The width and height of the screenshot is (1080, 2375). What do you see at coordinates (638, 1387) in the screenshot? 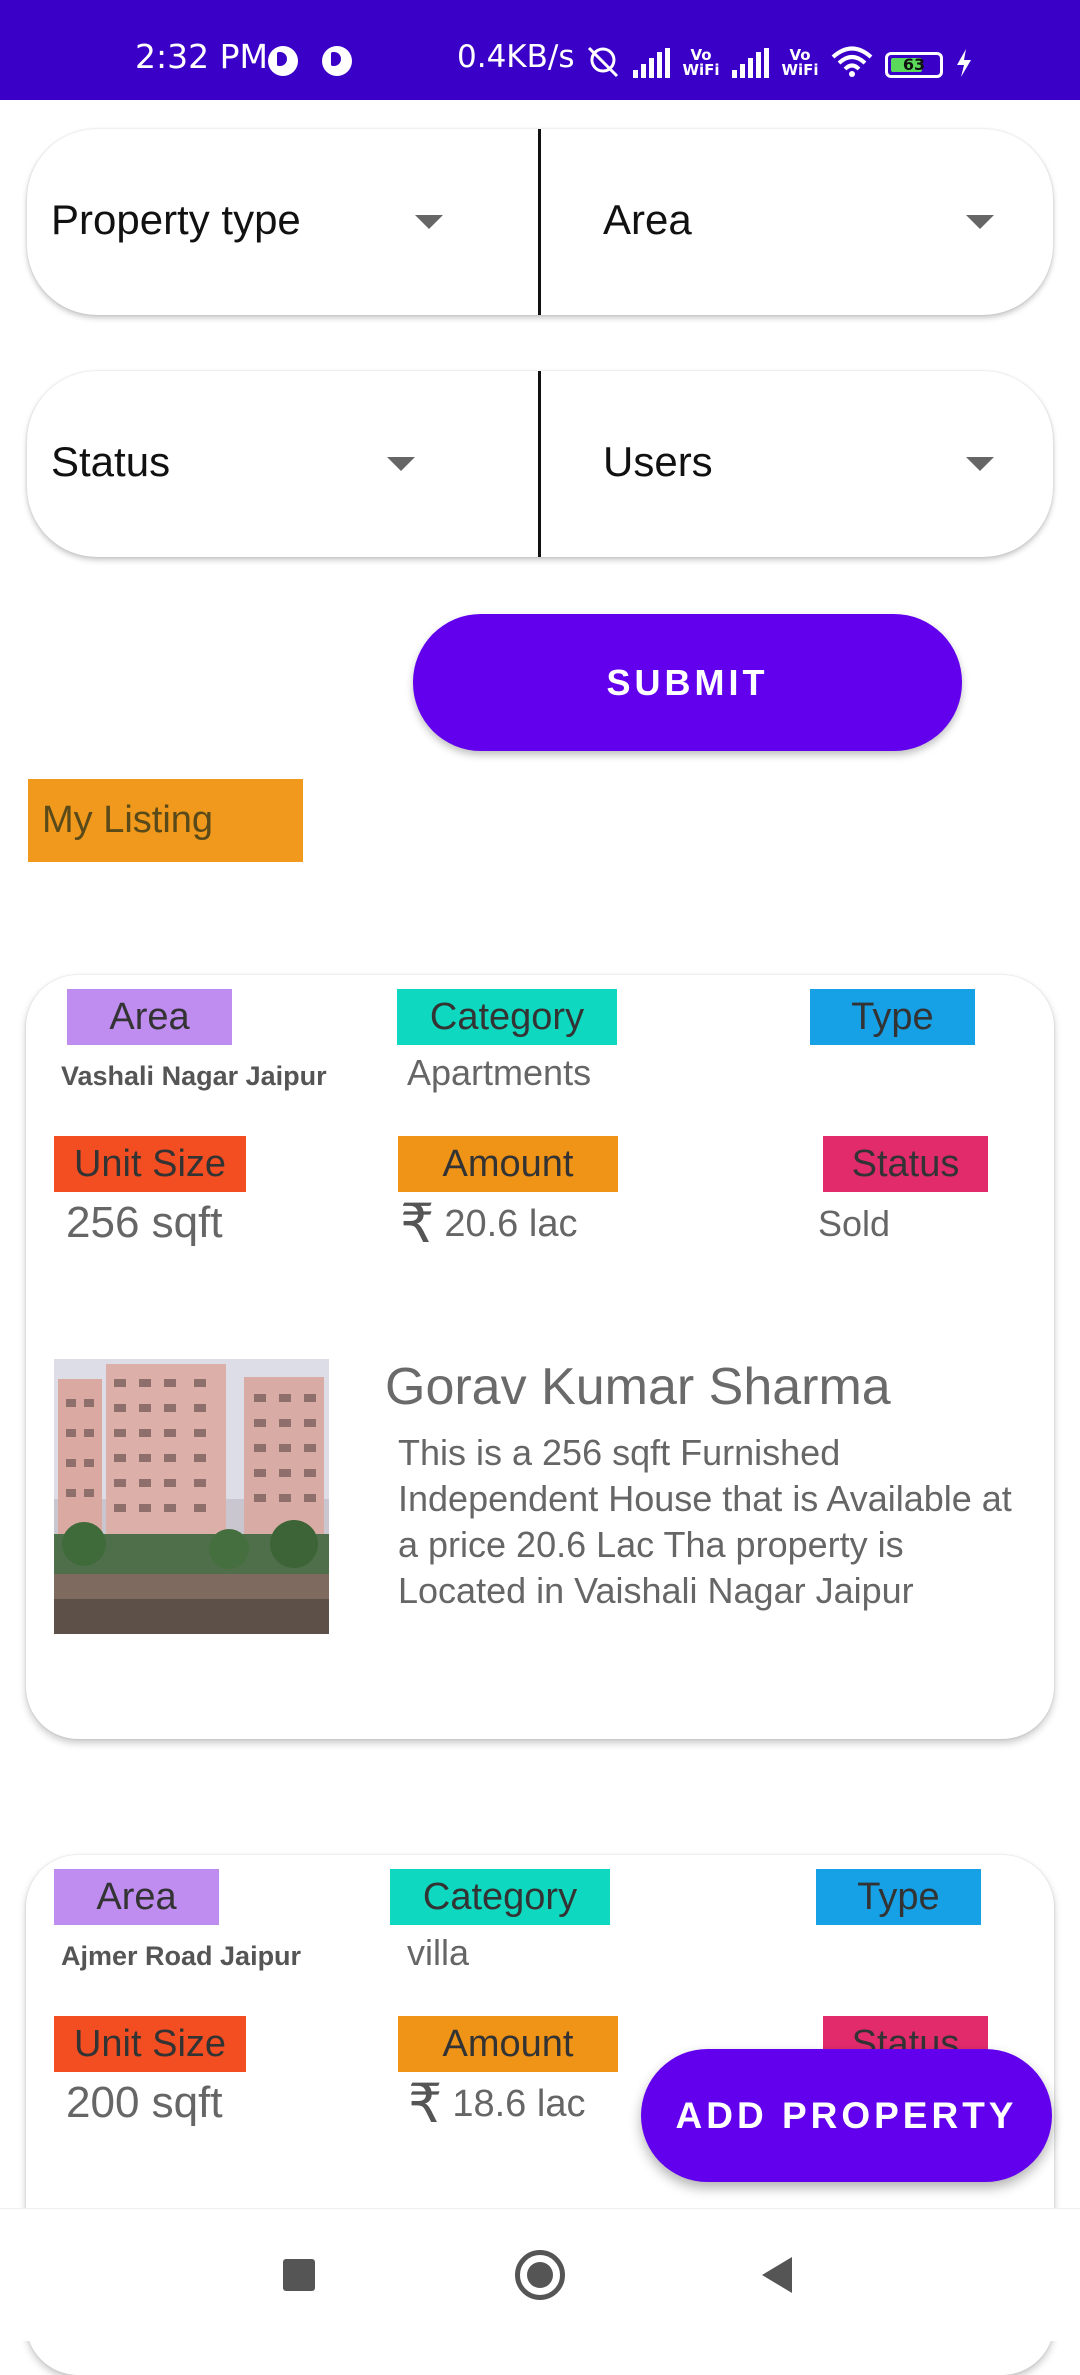
I see `owner-name: Gorav Kumar Sharma` at bounding box center [638, 1387].